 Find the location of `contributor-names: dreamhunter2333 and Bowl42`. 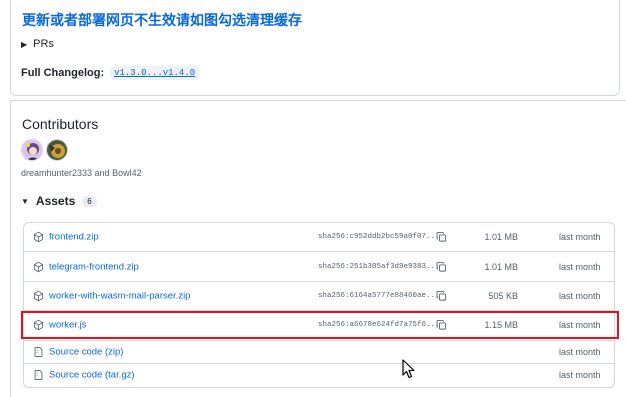

contributor-names: dreamhunter2333 and Bowl42 is located at coordinates (81, 173).